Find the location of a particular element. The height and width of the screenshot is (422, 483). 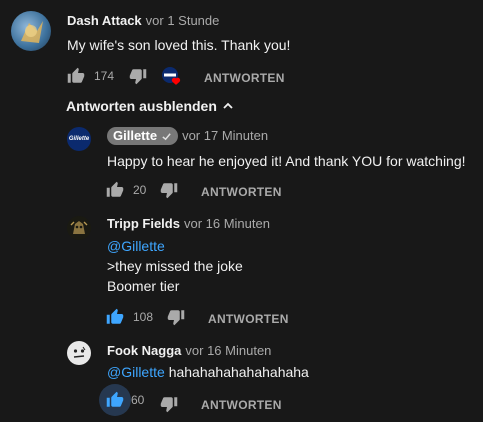

hide-replies-label: Antworten ausblenden is located at coordinates (141, 106).